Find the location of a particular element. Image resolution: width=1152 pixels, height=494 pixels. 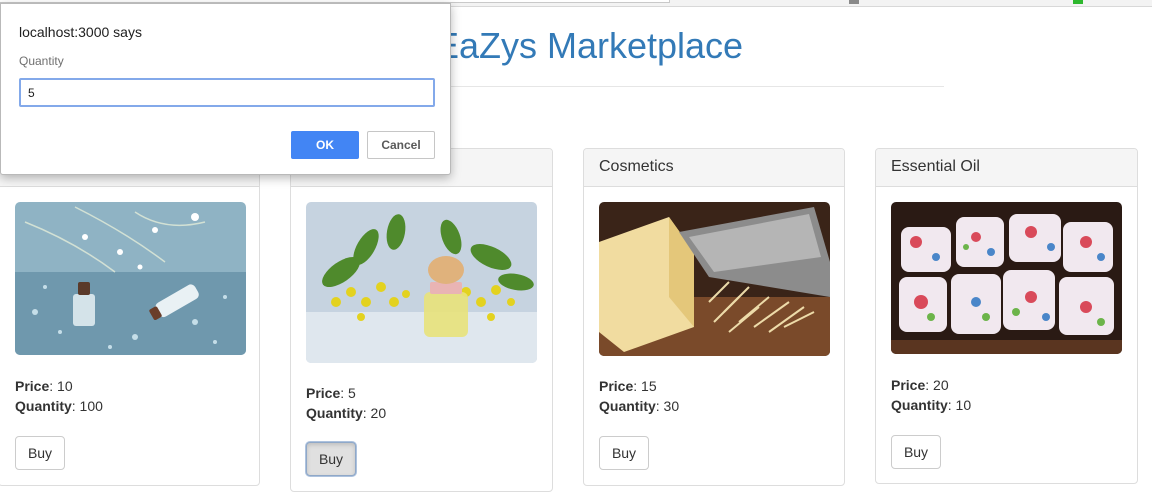

cheese-grater-icon is located at coordinates (714, 279).